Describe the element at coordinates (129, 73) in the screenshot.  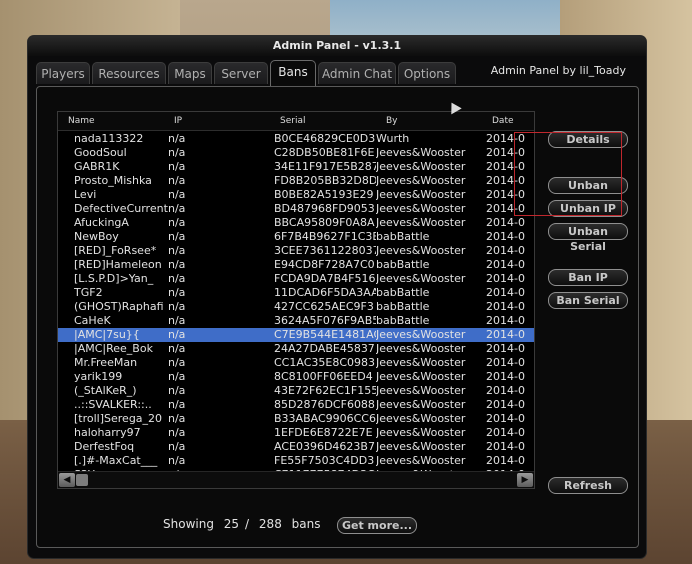
I see `tab-resources: Resources` at that location.